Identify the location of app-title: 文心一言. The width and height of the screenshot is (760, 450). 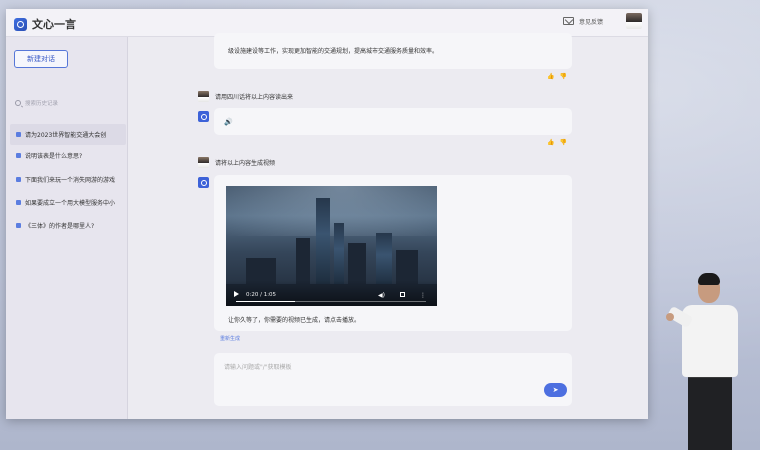
(54, 24).